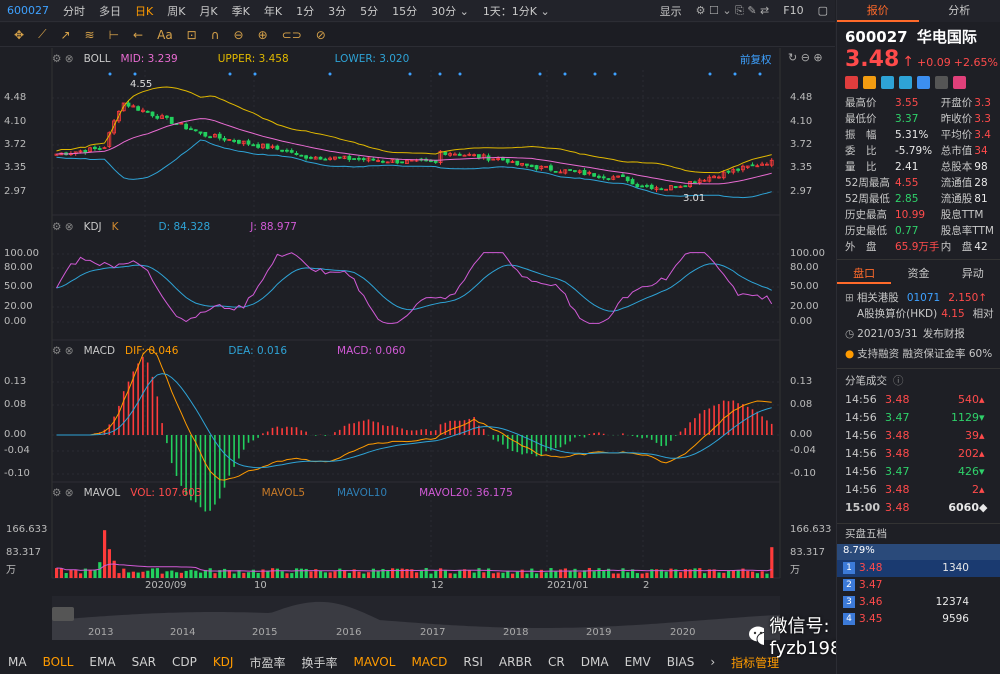 This screenshot has height=674, width=1000. I want to click on indicator-15: BIAS, so click(681, 662).